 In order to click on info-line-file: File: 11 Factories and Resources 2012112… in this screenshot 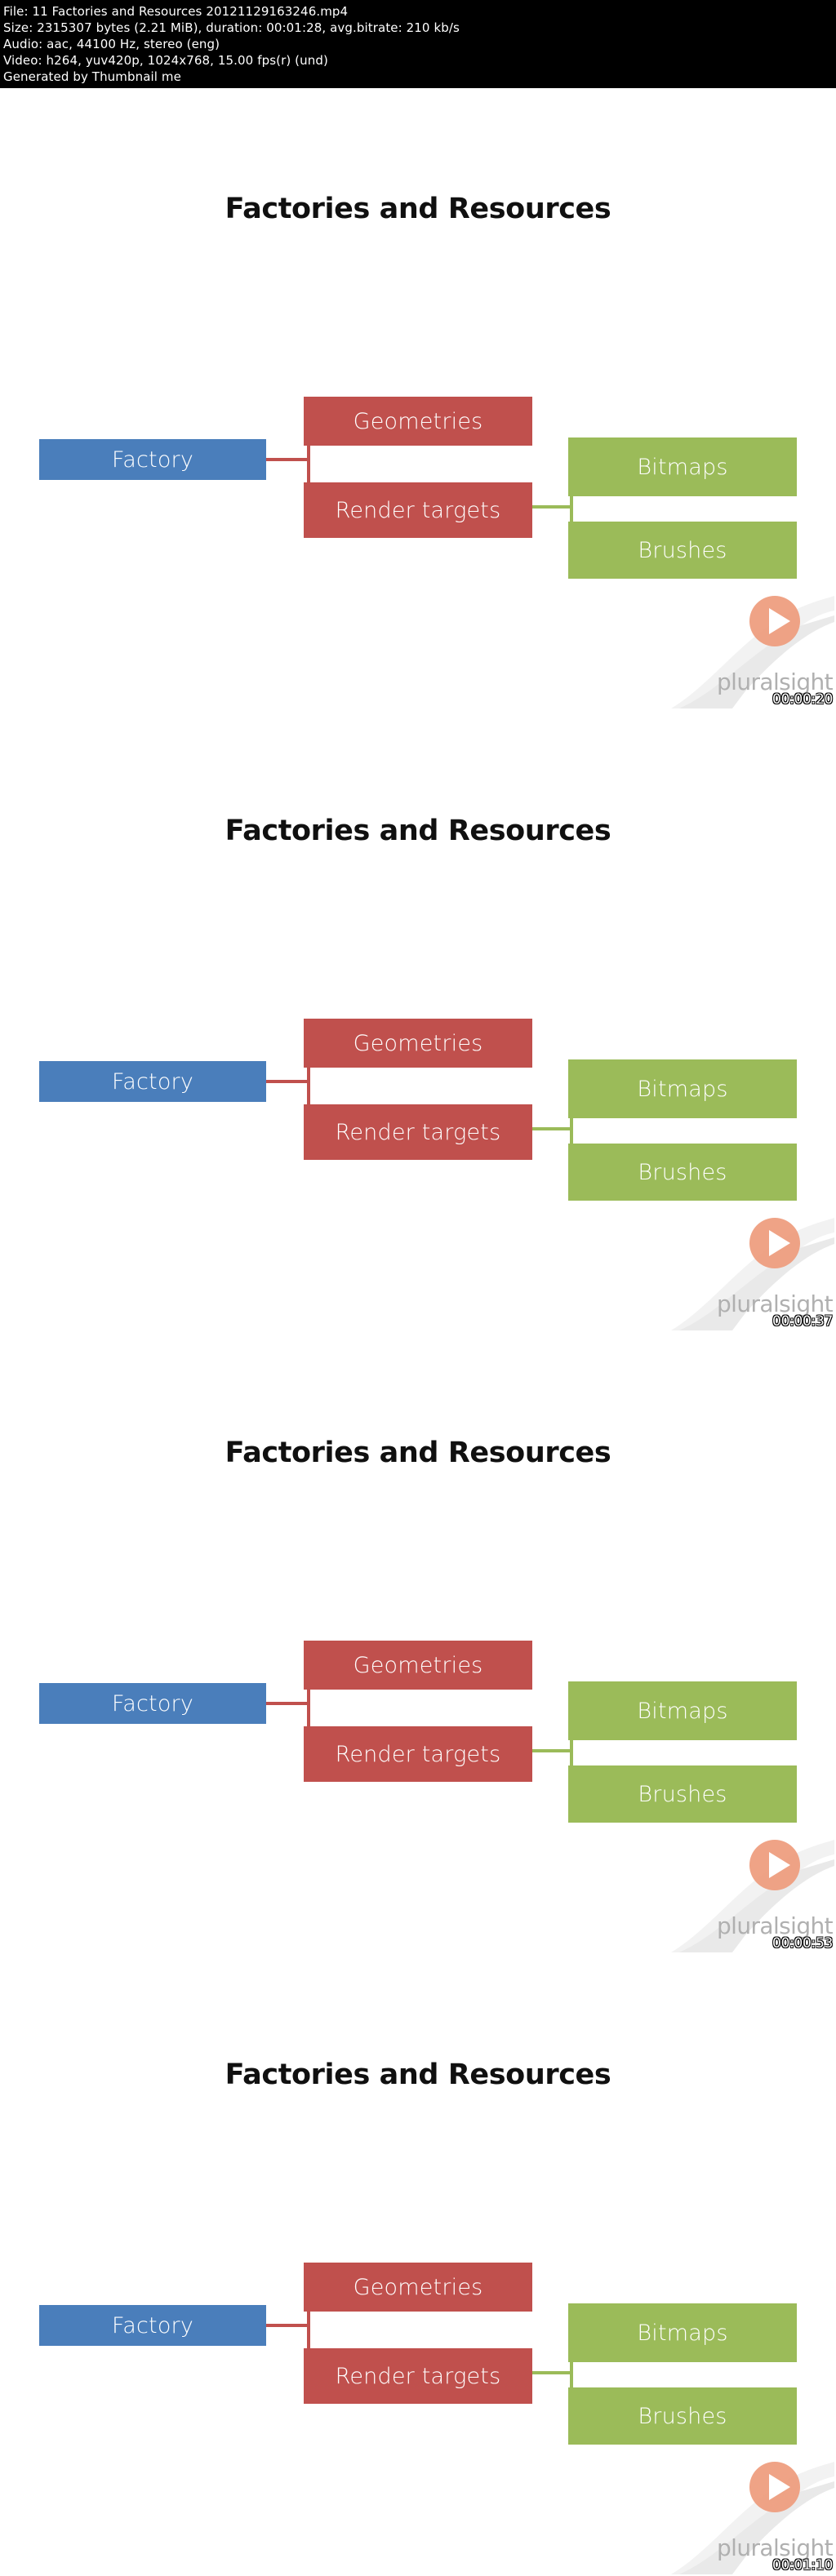, I will do `click(176, 11)`.